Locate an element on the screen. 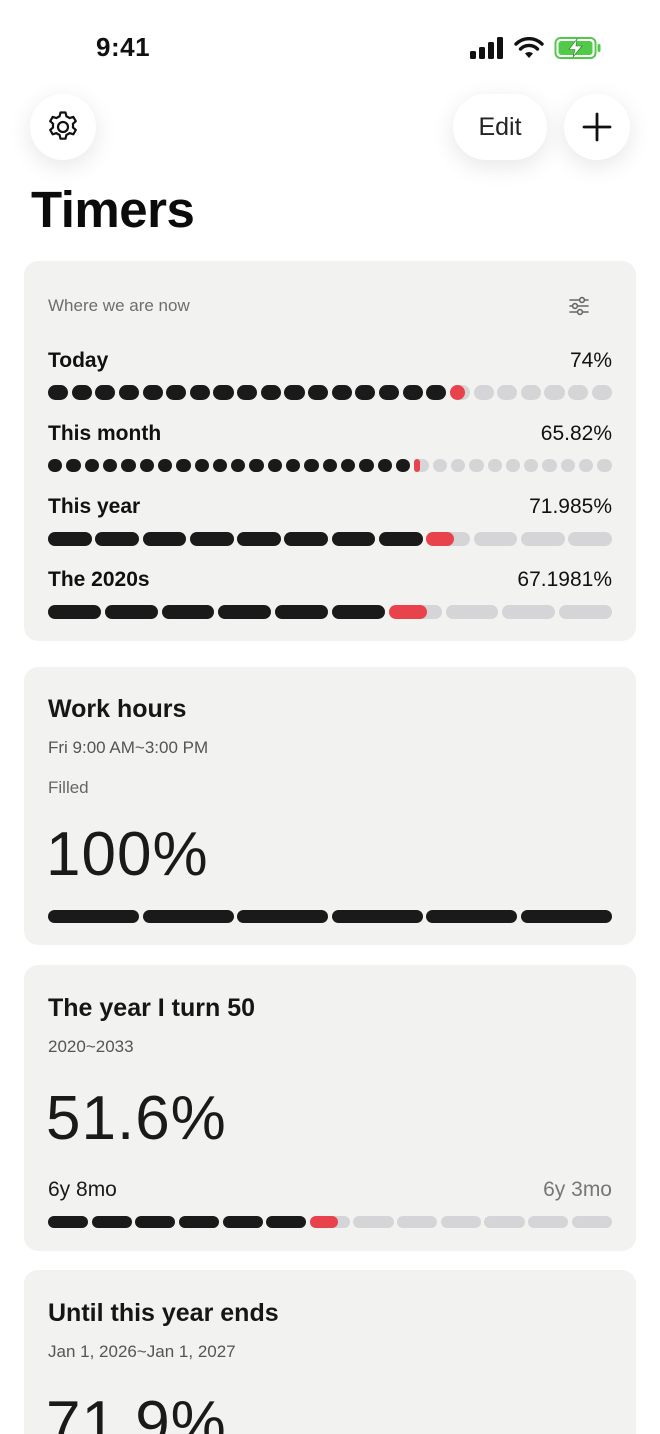 Image resolution: width=660 pixels, height=1434 pixels. timer-percent: 100% is located at coordinates (127, 854).